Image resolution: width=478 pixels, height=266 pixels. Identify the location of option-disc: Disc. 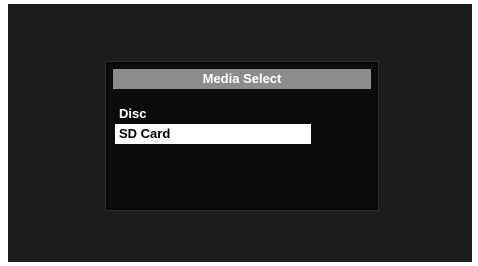
(213, 114).